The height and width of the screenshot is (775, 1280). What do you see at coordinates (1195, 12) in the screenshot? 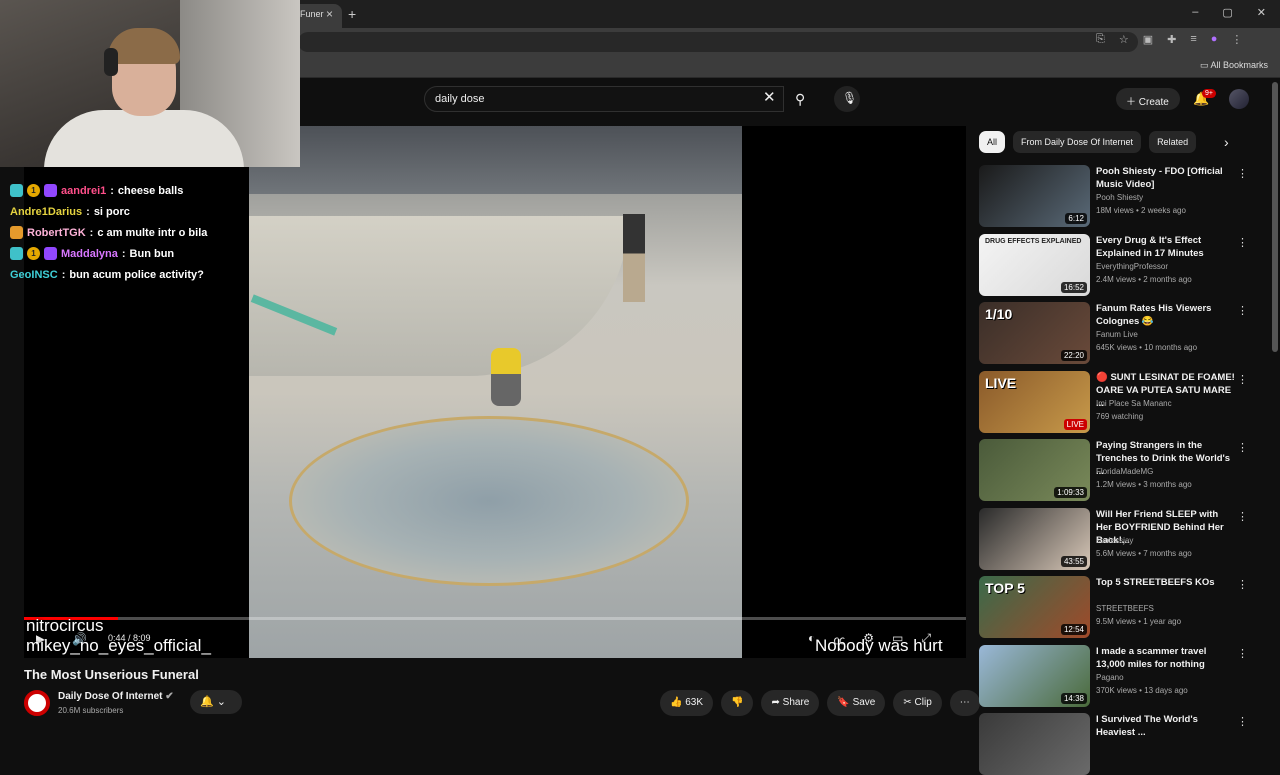
I see `minimize-icon: –` at bounding box center [1195, 12].